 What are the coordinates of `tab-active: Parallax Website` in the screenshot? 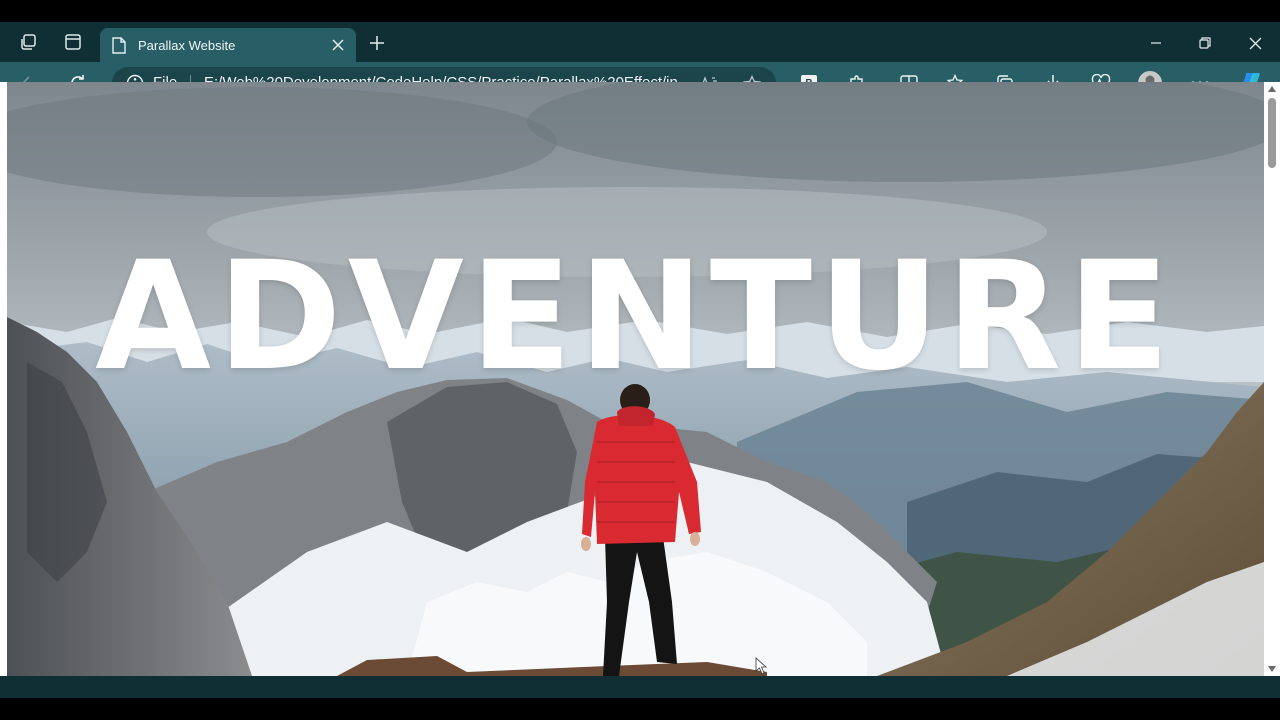 It's located at (228, 45).